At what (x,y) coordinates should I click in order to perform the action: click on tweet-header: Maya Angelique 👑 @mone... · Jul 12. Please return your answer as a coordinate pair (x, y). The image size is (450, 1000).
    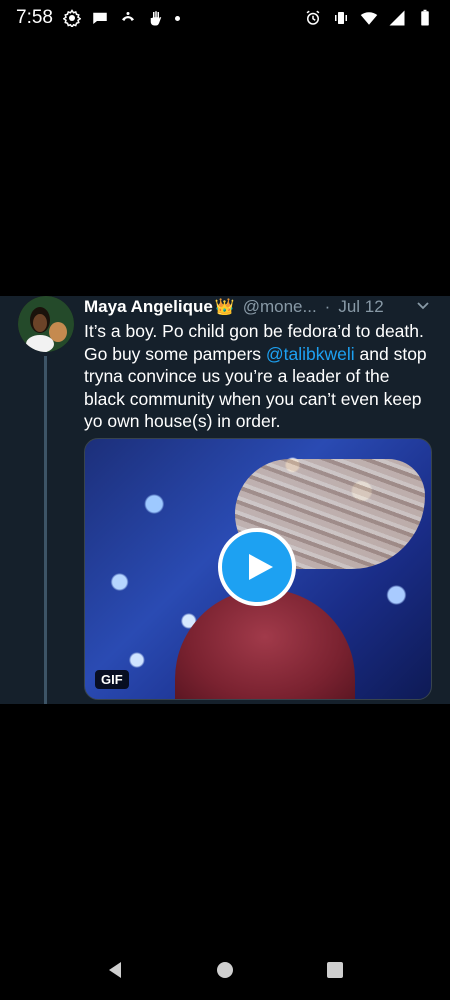
    Looking at the image, I should click on (257, 307).